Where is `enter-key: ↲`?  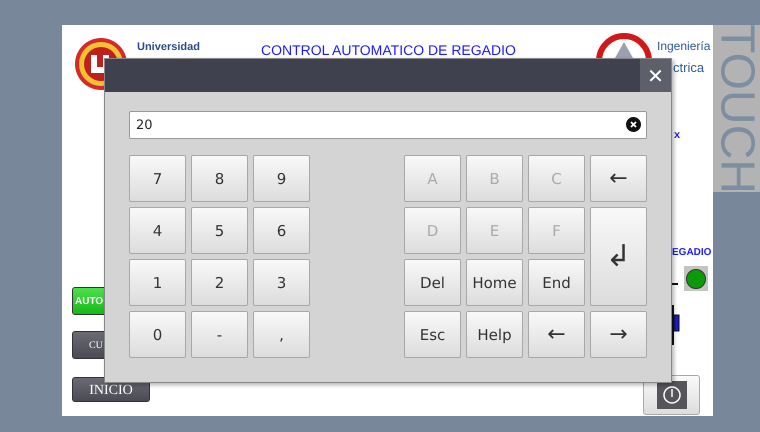
enter-key: ↲ is located at coordinates (618, 256).